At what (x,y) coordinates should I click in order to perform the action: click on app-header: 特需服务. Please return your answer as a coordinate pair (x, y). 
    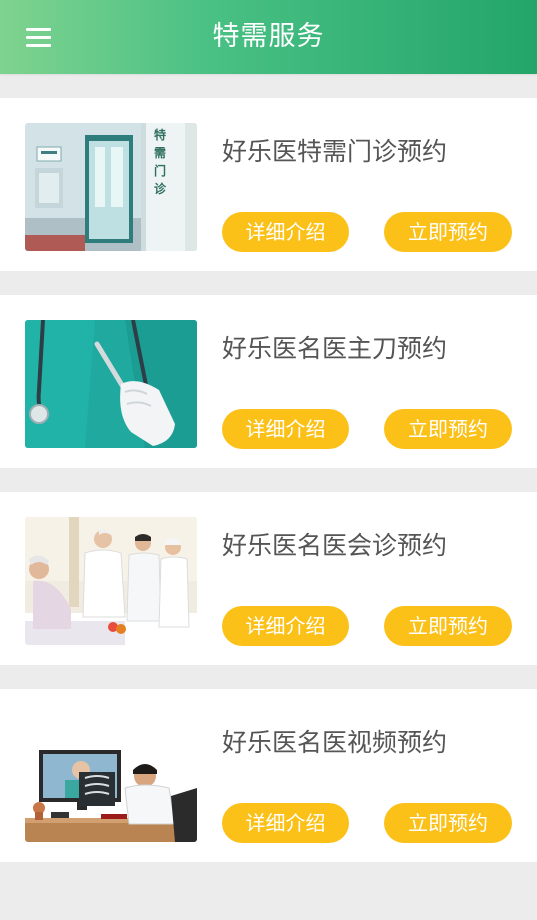
    Looking at the image, I should click on (268, 37).